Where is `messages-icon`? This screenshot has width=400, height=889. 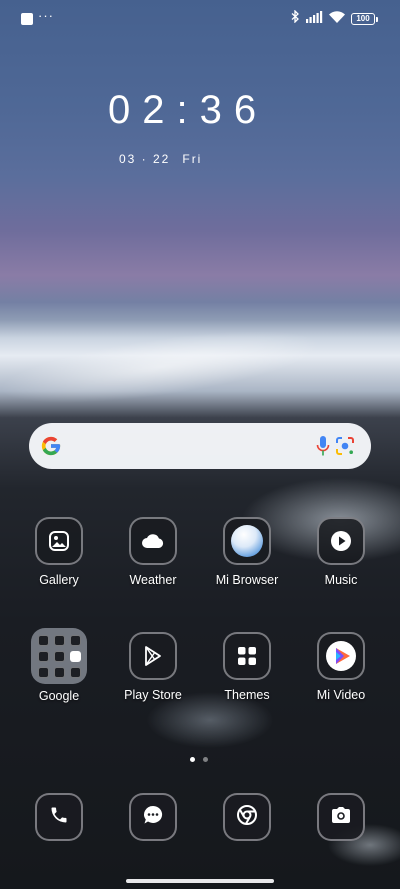
messages-icon is located at coordinates (153, 817).